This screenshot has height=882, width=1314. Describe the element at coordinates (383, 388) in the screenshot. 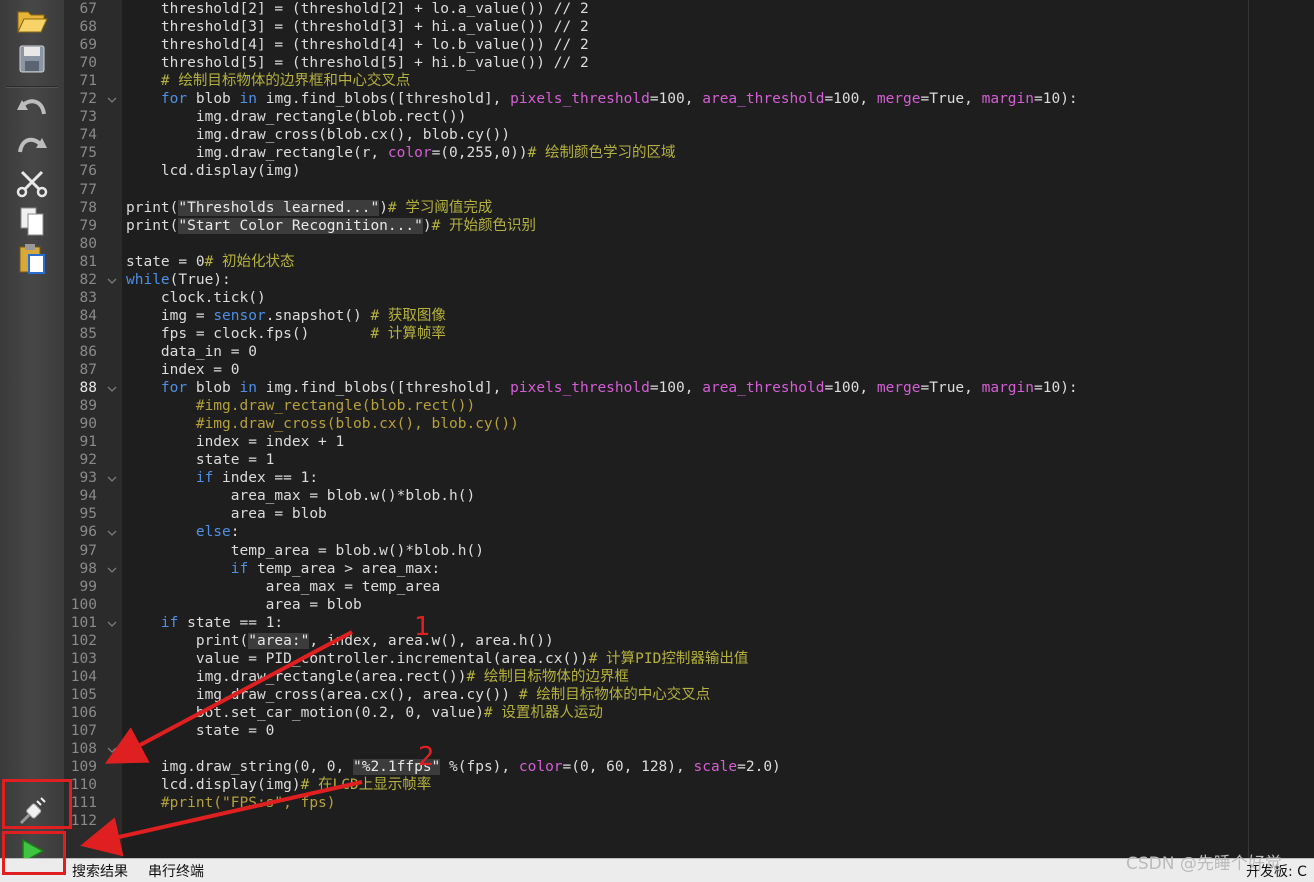

I see `code-token: img.find_blobs([threshold],` at that location.